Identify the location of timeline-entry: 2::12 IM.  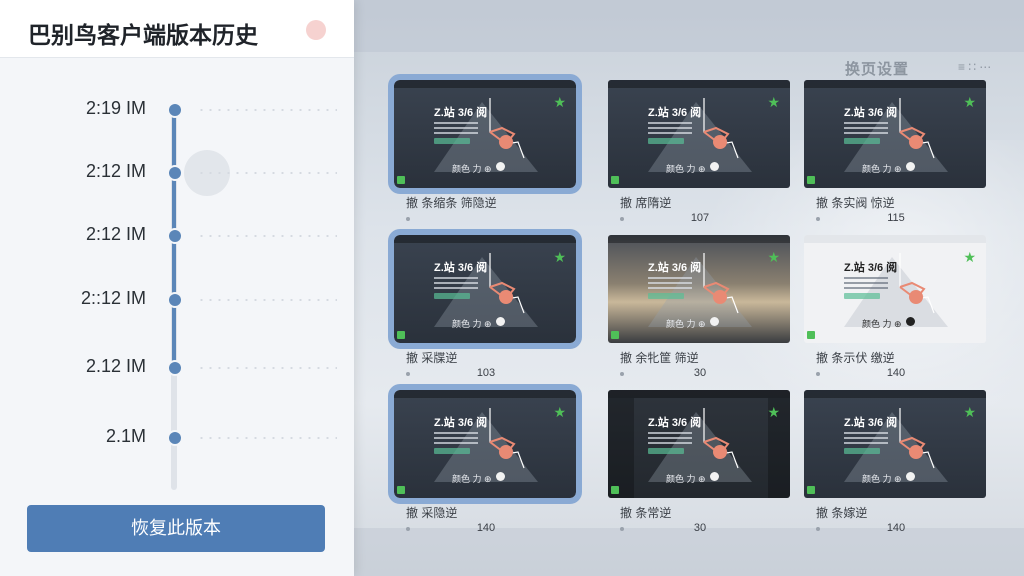
(205, 300).